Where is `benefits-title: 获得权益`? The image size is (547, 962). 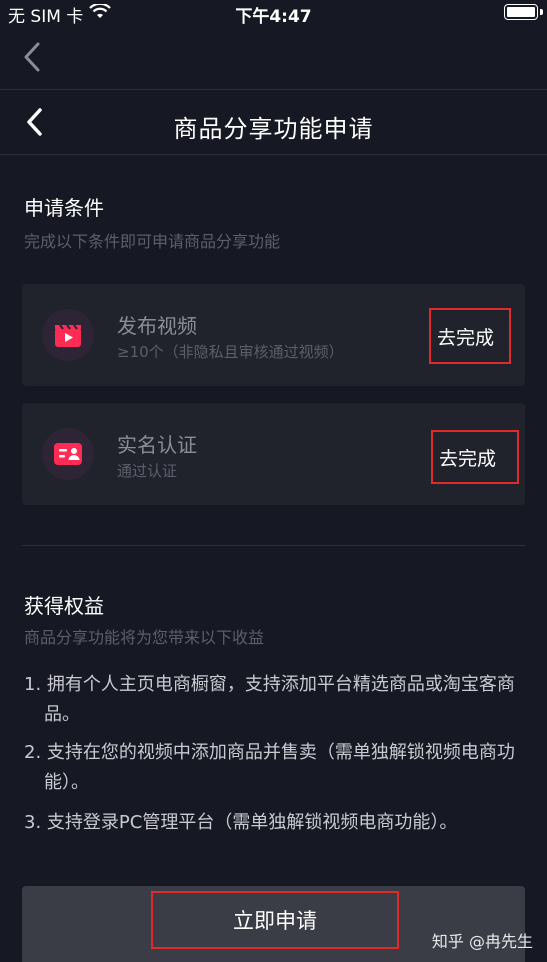 benefits-title: 获得权益 is located at coordinates (64, 606).